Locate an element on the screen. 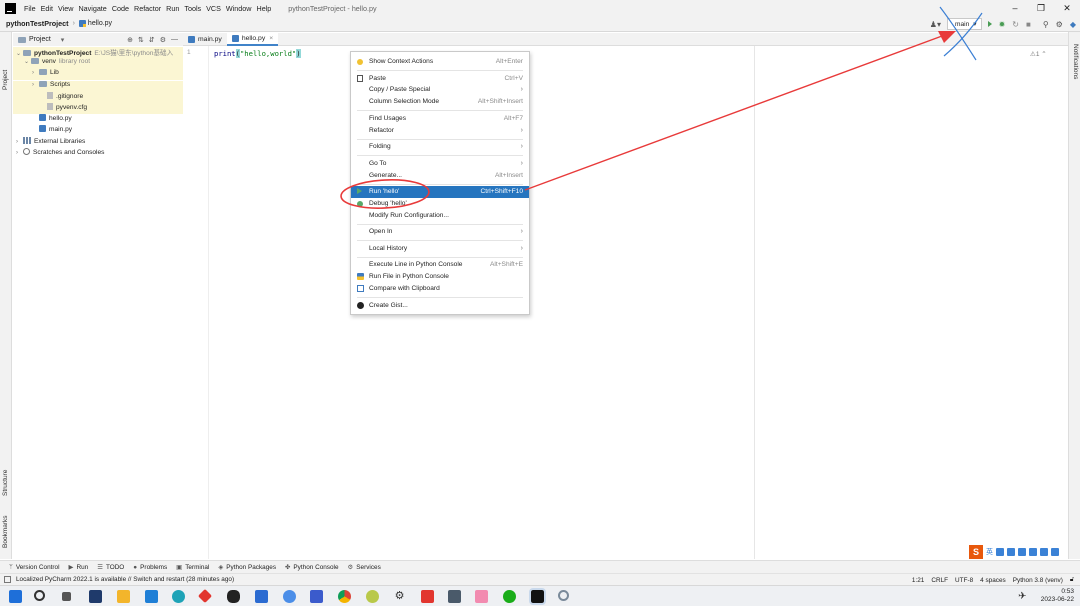 Image resolution: width=1080 pixels, height=606 pixels. bottom-tool-services: ⚙ Services is located at coordinates (364, 567).